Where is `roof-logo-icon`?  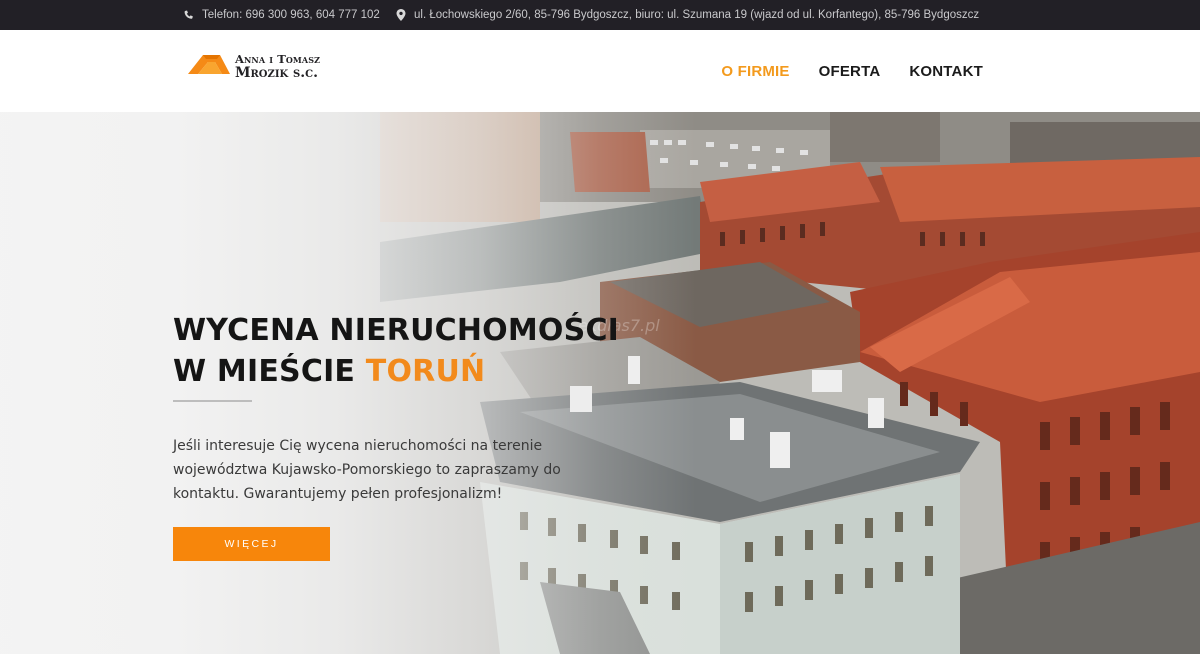
roof-logo-icon is located at coordinates (209, 64).